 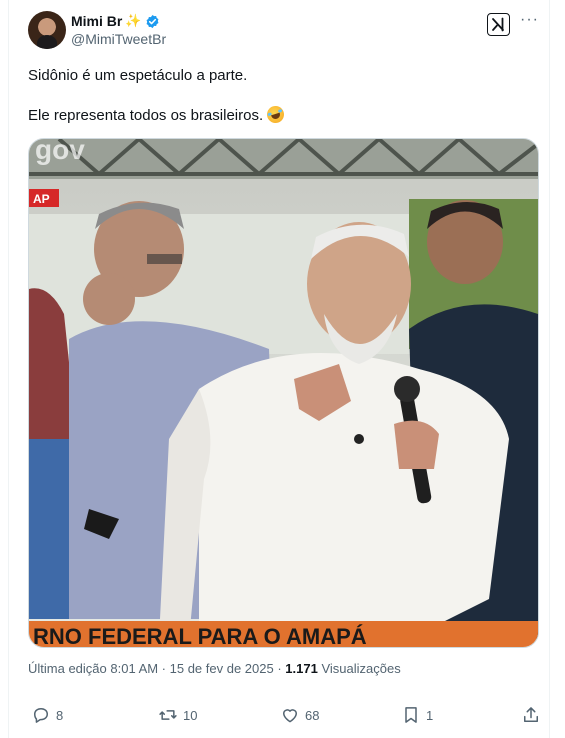 I want to click on bookmark-button: 1, so click(x=417, y=715).